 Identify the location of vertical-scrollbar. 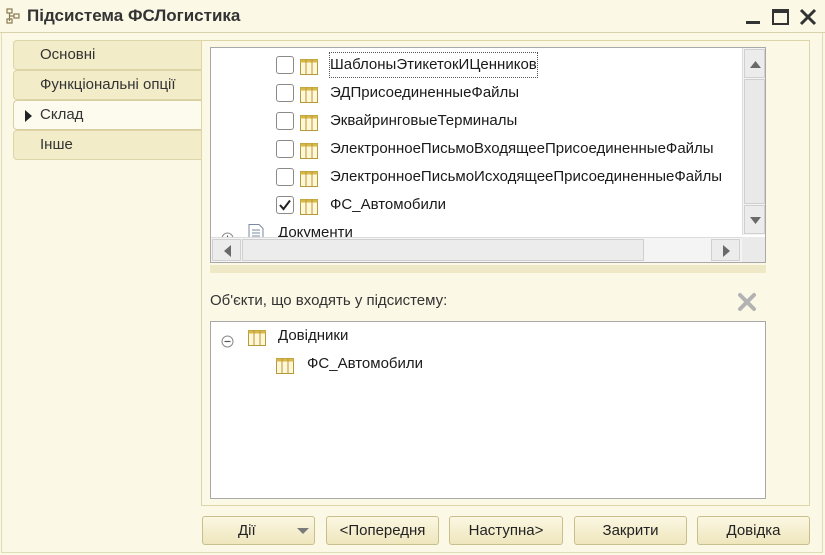
(753, 141).